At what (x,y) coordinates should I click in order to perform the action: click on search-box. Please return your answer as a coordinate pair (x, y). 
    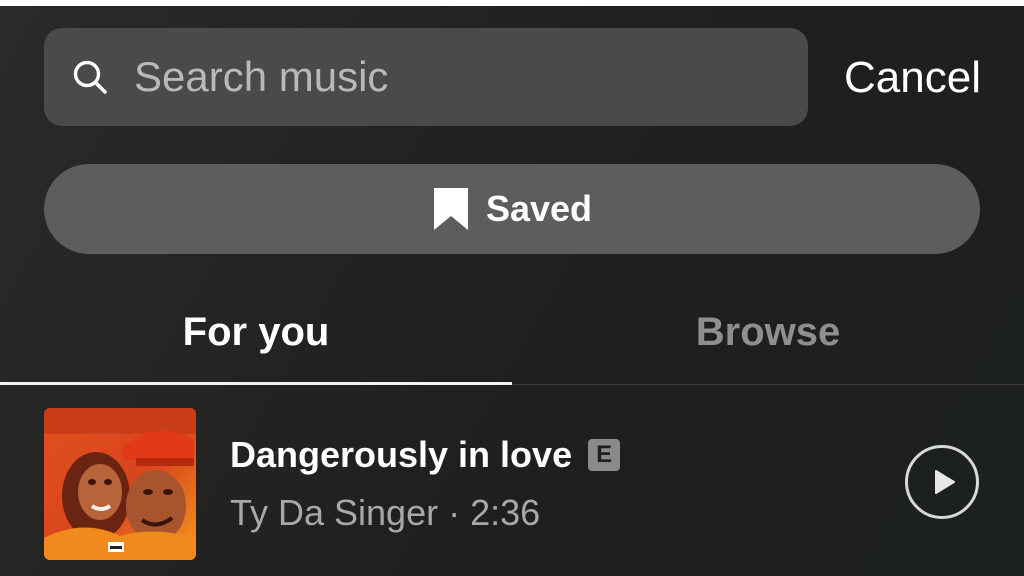
    Looking at the image, I should click on (426, 77).